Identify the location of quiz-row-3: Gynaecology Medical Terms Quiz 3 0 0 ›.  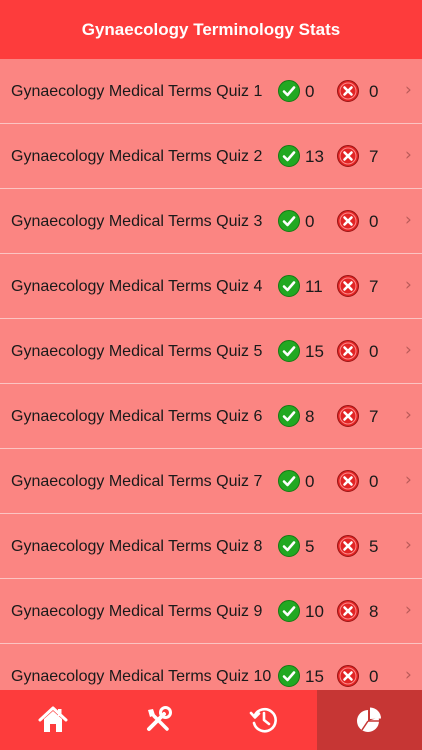
(211, 221).